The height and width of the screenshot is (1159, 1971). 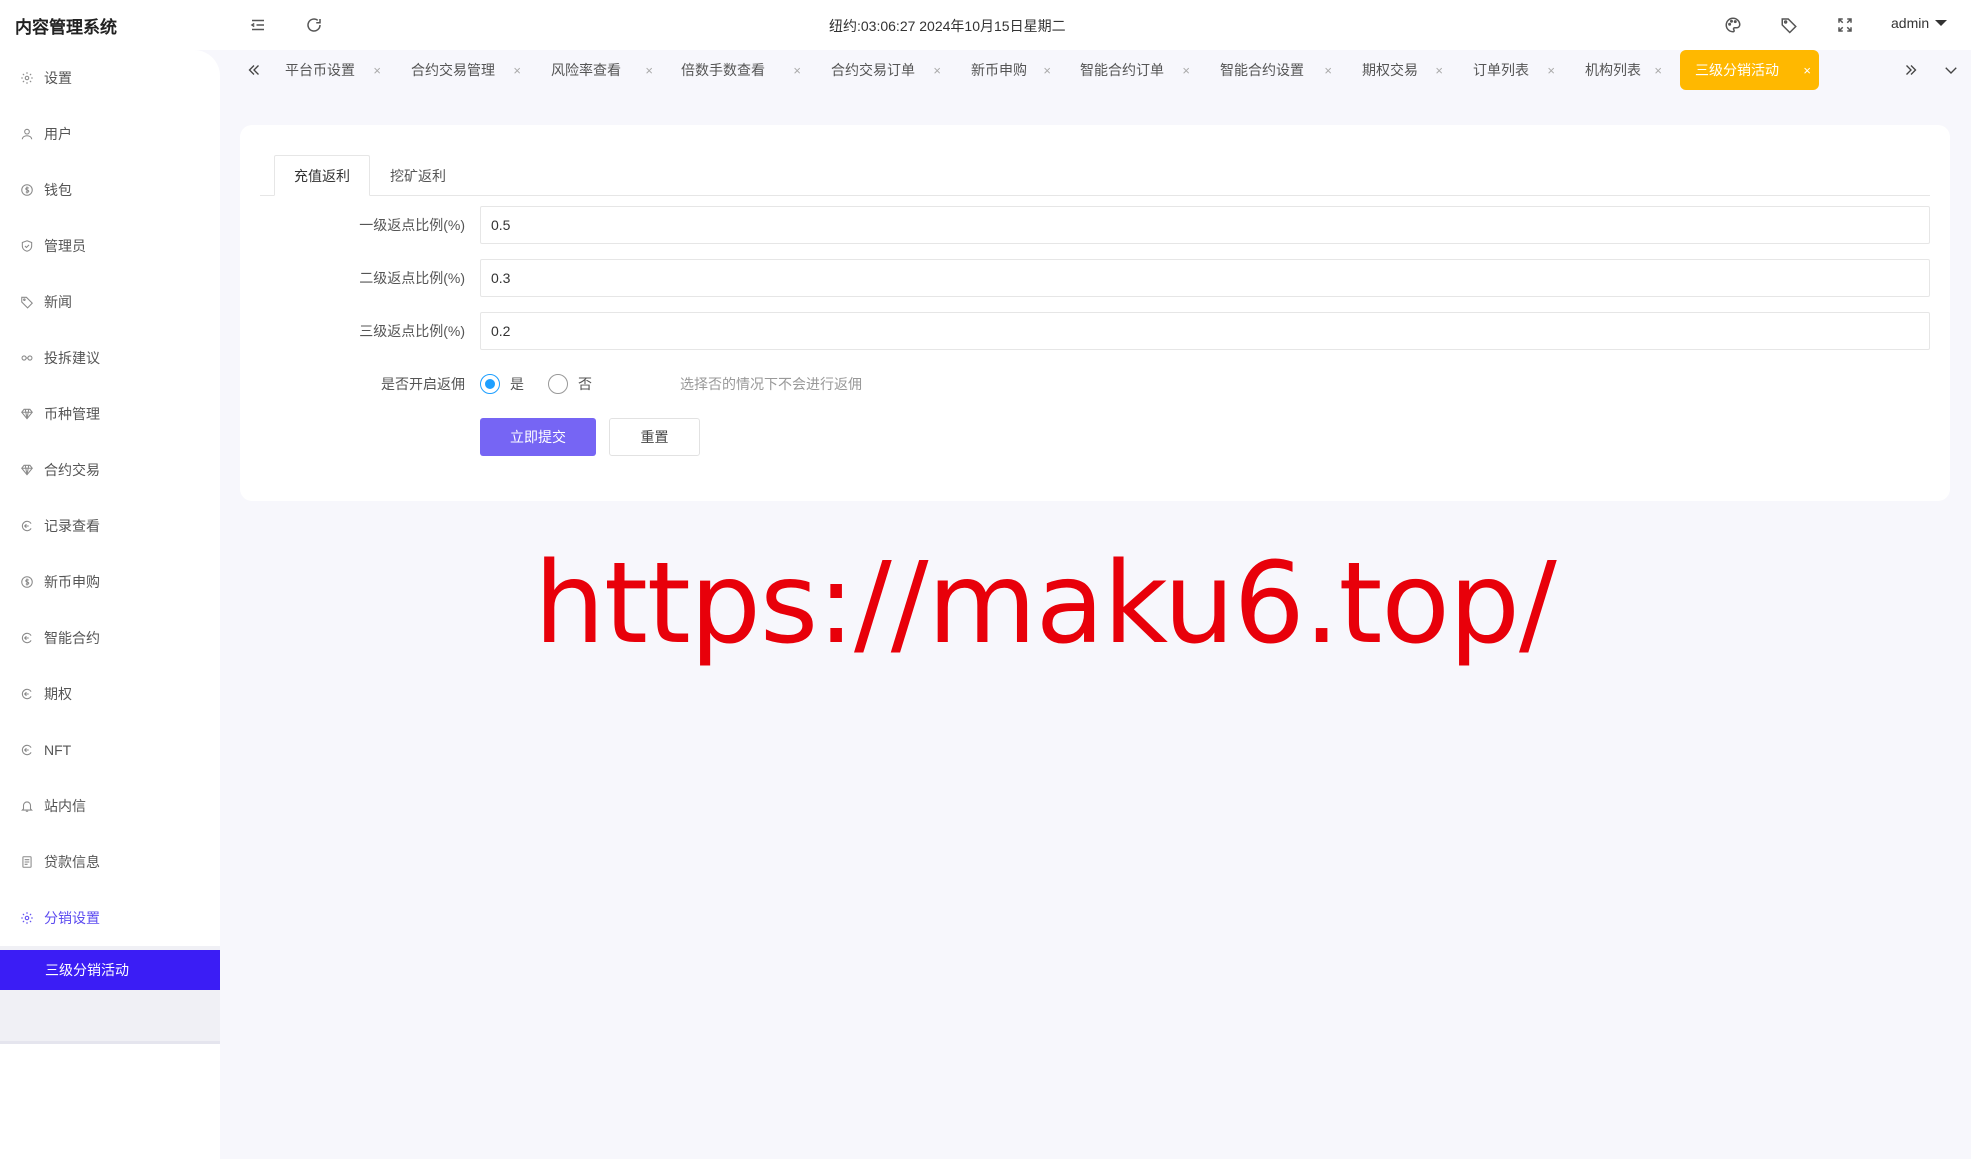 What do you see at coordinates (1737, 70) in the screenshot?
I see `tab-label: 三级分销活动` at bounding box center [1737, 70].